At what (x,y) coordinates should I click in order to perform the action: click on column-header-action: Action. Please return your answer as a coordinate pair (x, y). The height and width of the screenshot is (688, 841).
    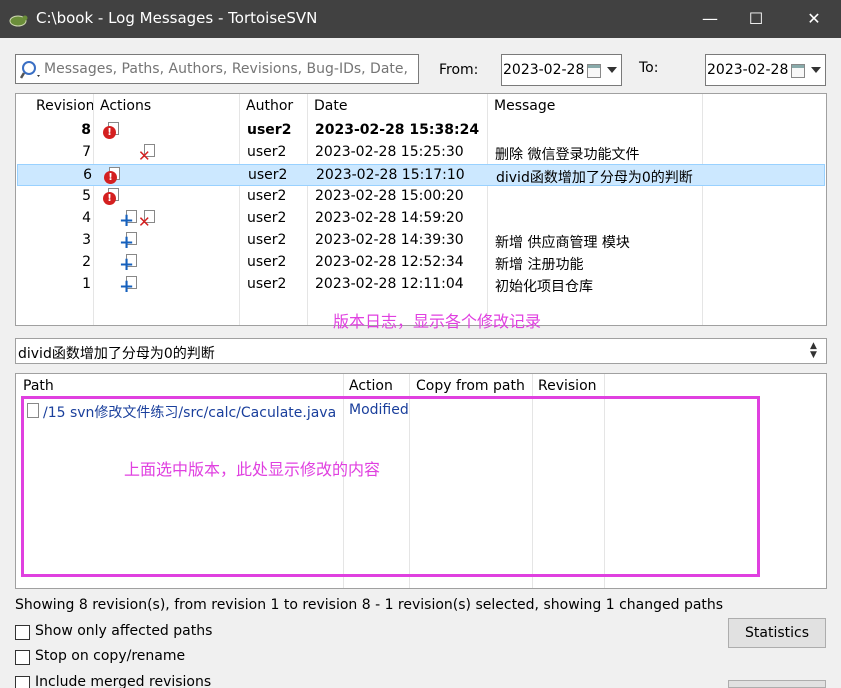
    Looking at the image, I should click on (371, 386).